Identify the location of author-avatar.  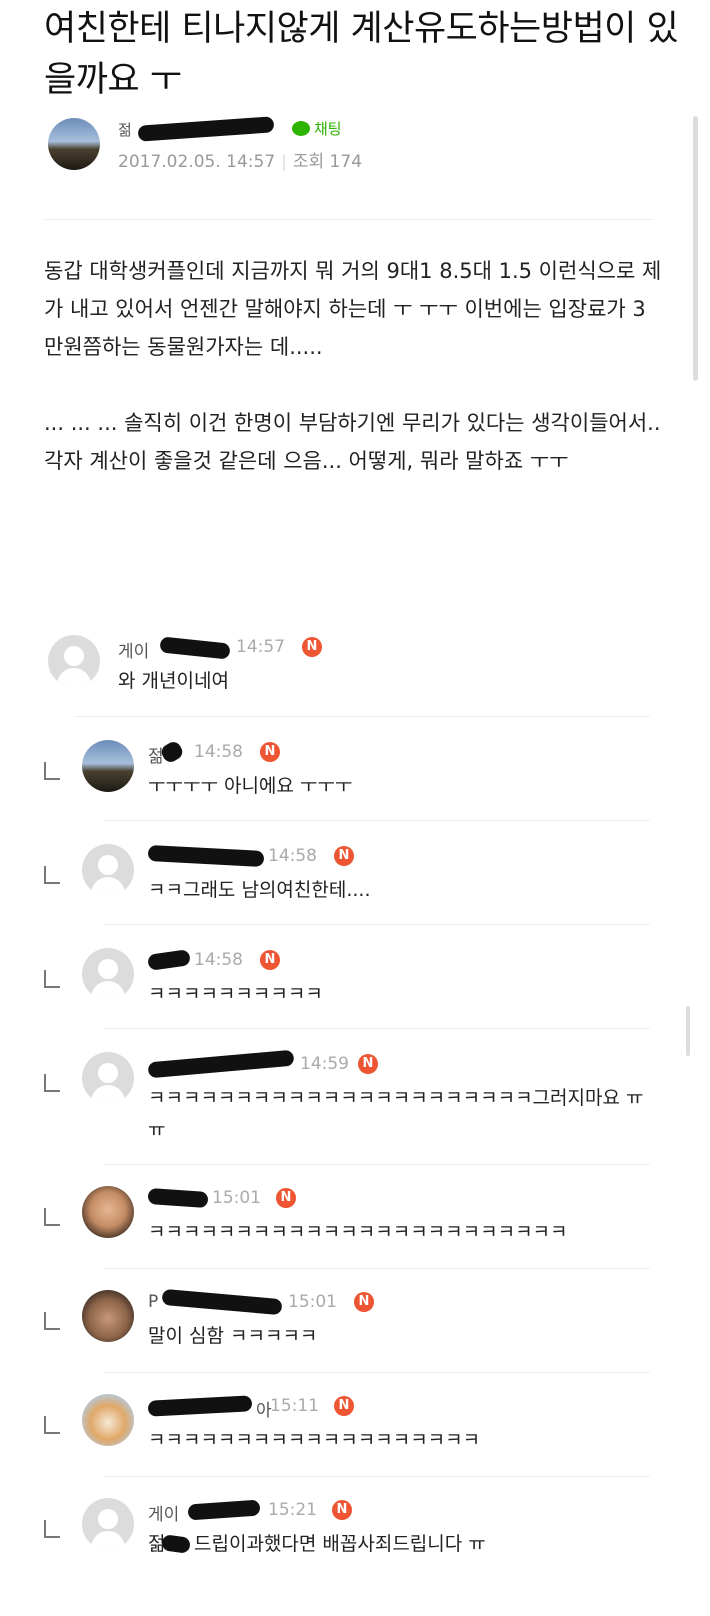
(74, 144).